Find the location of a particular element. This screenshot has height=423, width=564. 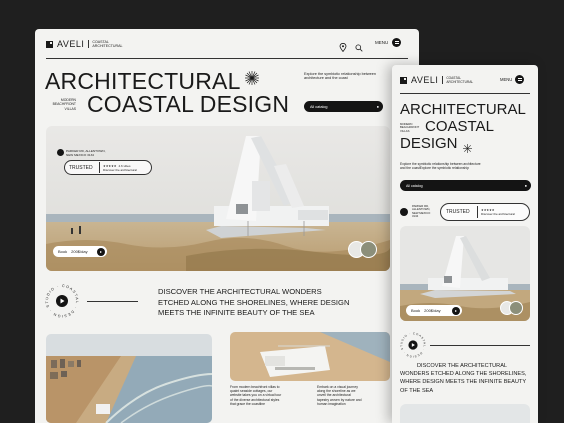

menu-button: MENU is located at coordinates (388, 42).